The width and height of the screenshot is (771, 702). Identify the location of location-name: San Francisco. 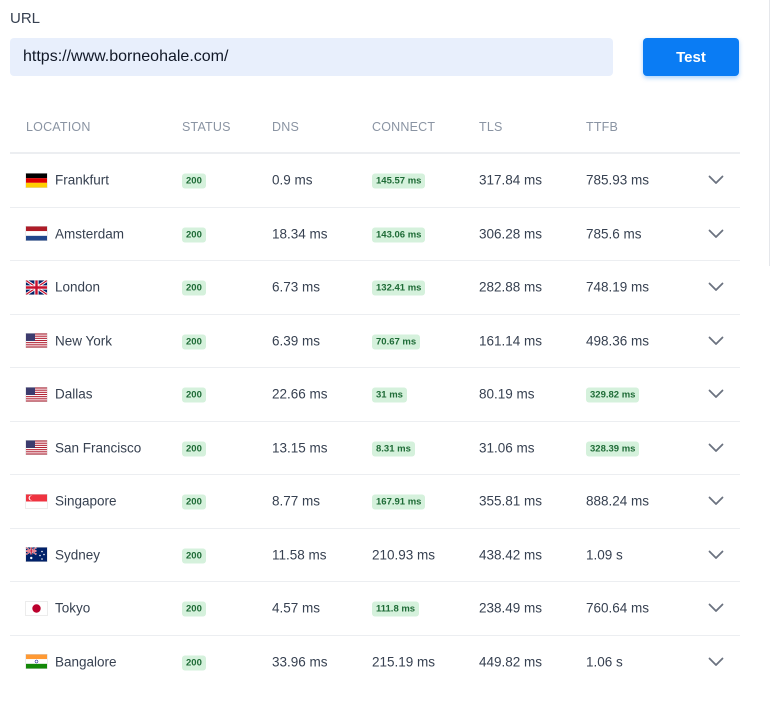
(98, 448).